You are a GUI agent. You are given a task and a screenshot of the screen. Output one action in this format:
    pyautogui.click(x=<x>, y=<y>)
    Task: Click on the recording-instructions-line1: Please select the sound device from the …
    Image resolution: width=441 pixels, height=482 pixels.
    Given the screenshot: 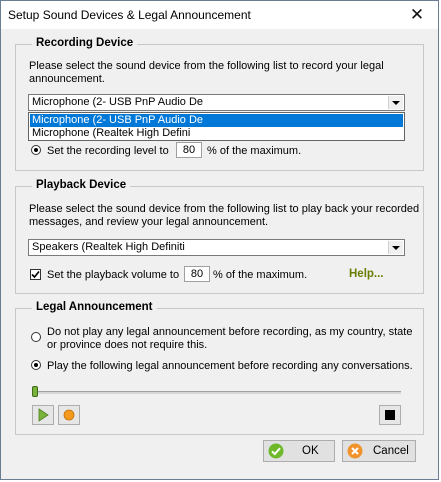 What is the action you would take?
    pyautogui.click(x=206, y=66)
    